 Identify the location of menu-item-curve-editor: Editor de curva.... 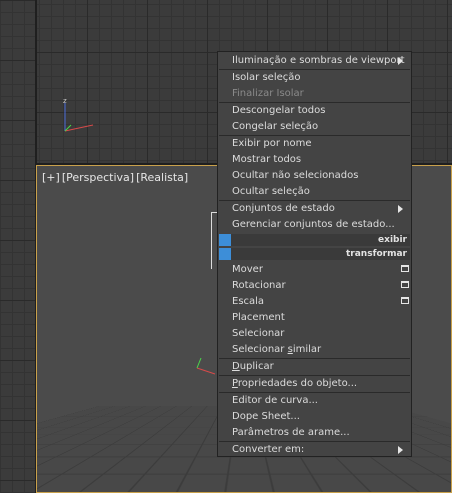
(314, 400).